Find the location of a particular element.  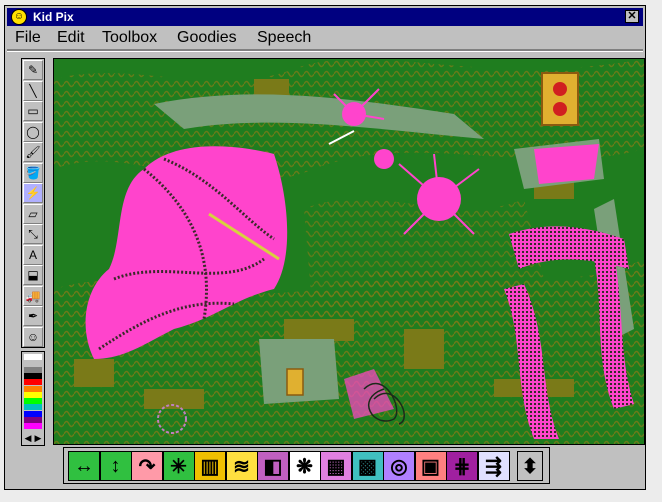

flip-horizontal-option: ↔ is located at coordinates (84, 466).